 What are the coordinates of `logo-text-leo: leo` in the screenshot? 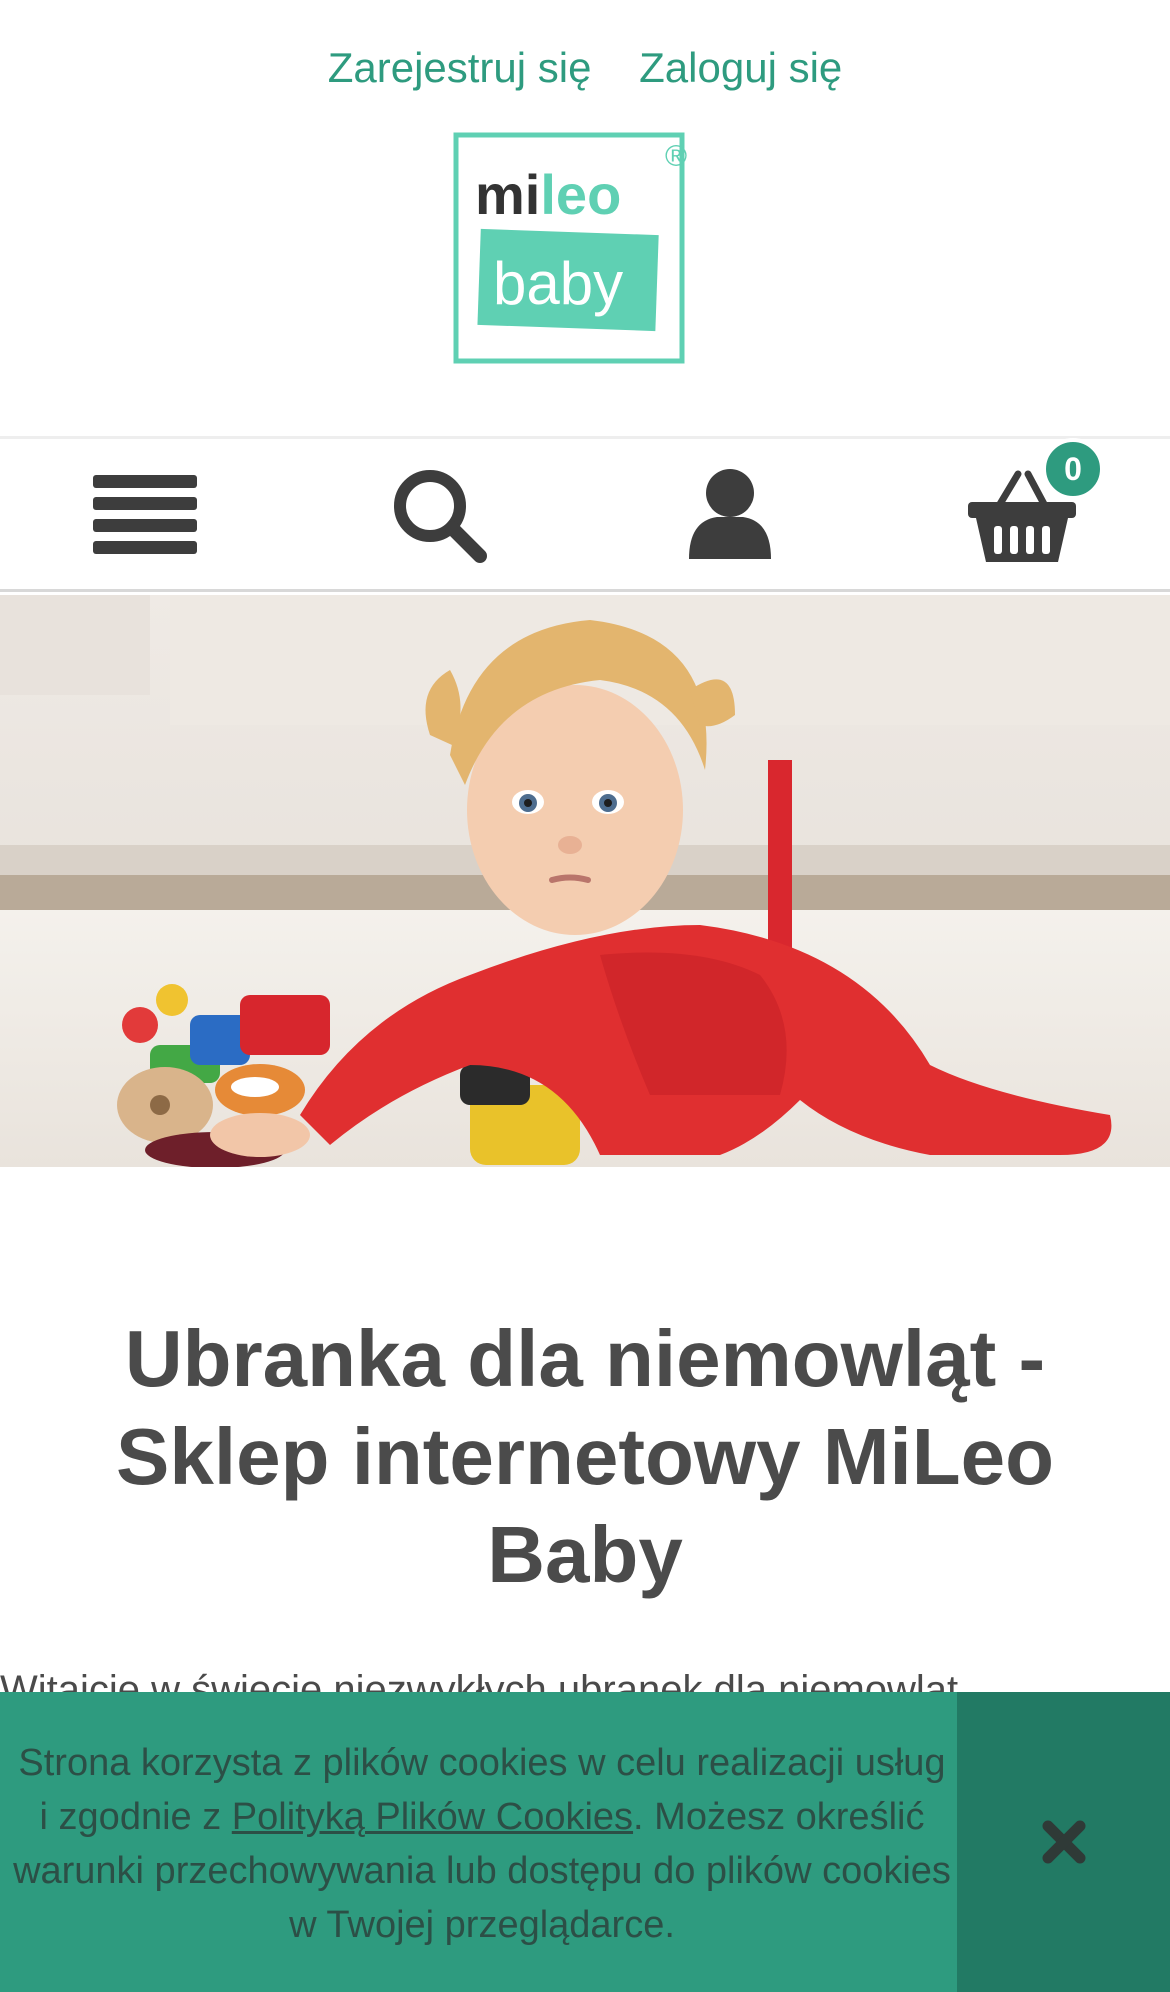 It's located at (580, 194).